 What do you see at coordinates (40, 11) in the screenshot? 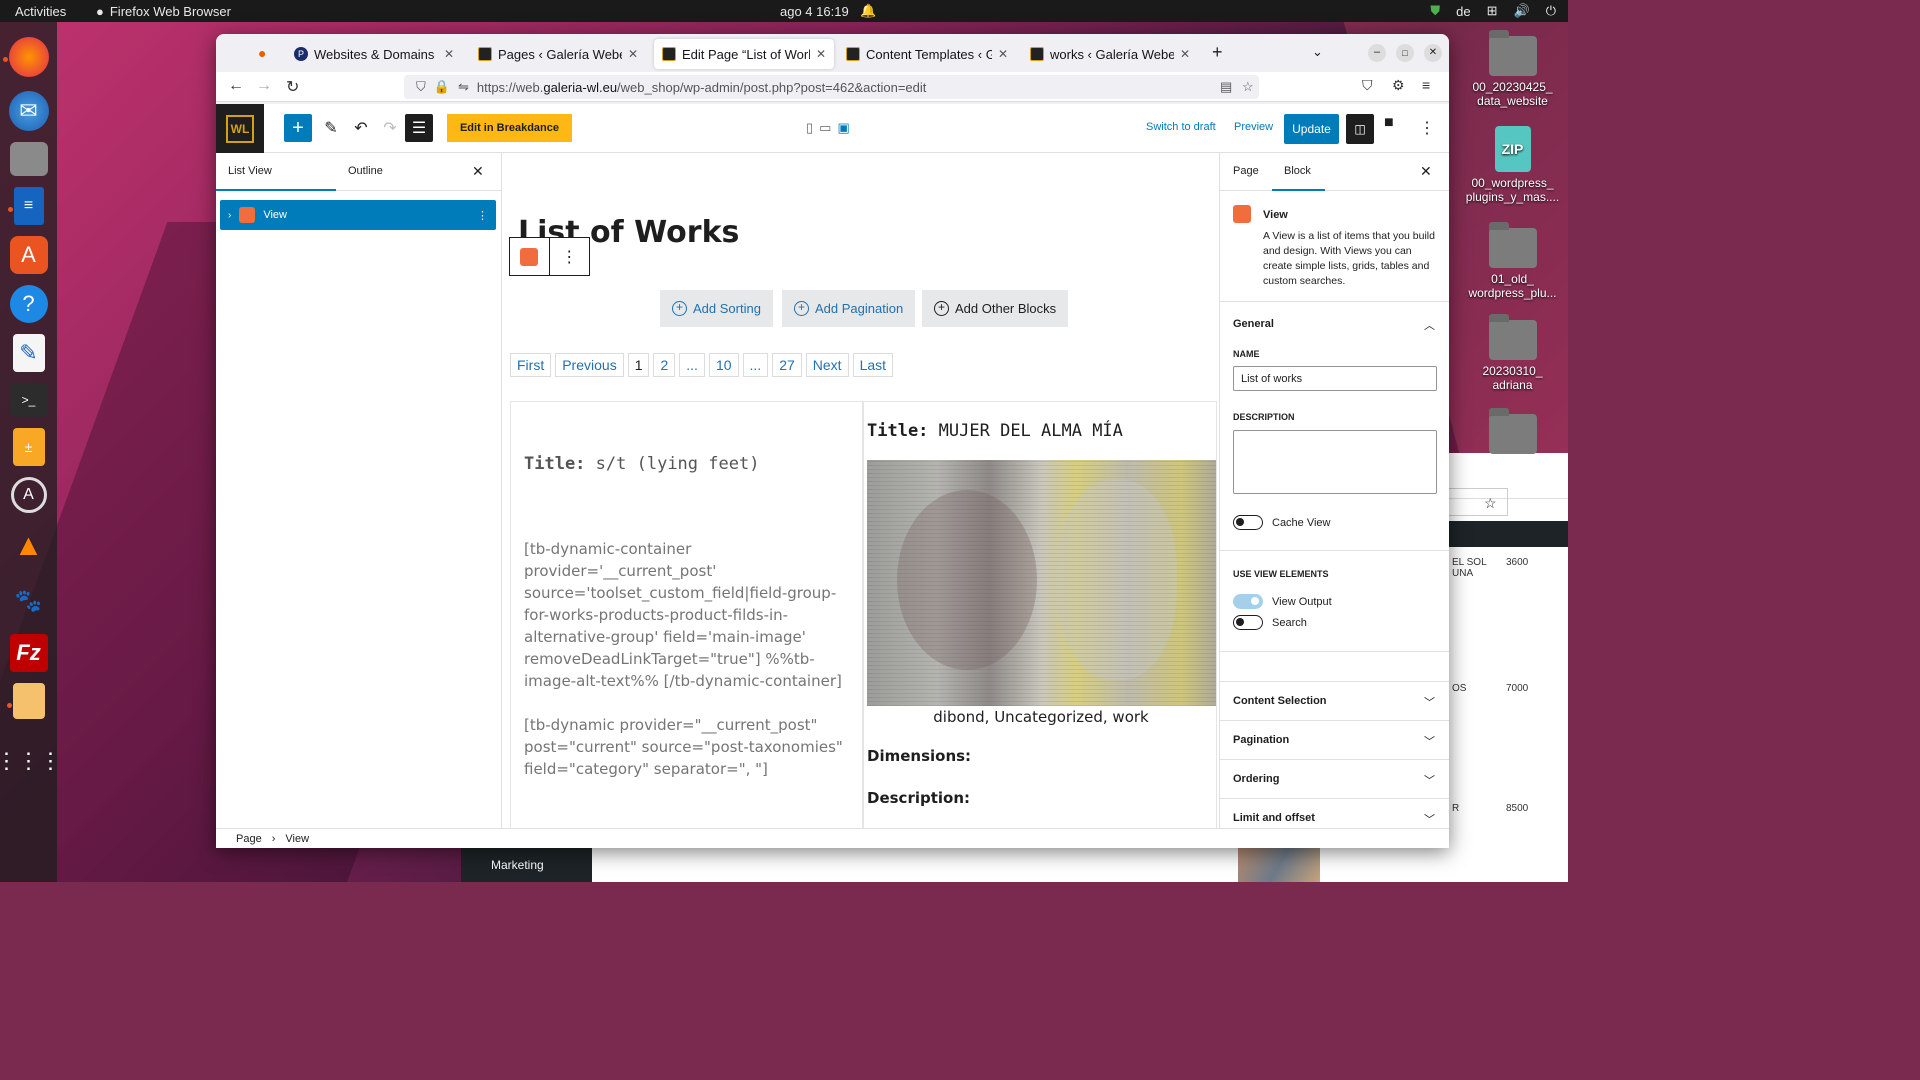
I see `activities-button: Activities` at bounding box center [40, 11].